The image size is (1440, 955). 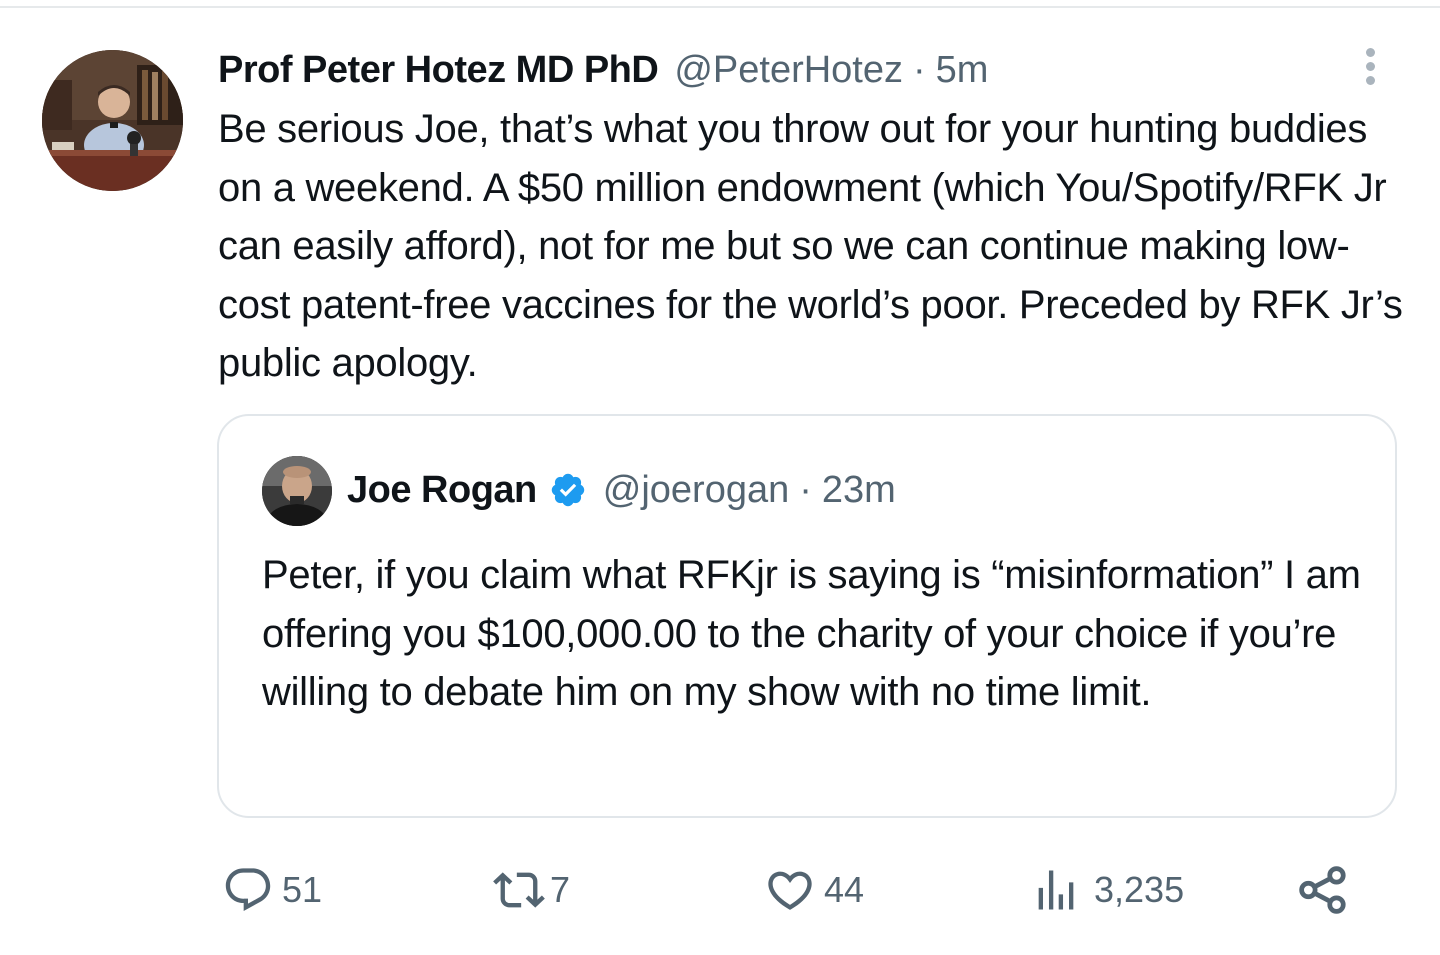 I want to click on reply-button: 51, so click(x=272, y=890).